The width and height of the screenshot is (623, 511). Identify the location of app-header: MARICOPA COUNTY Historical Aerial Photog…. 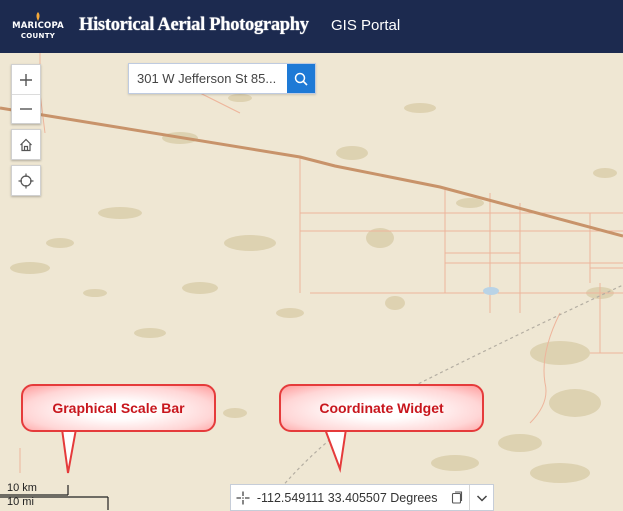
(311, 26).